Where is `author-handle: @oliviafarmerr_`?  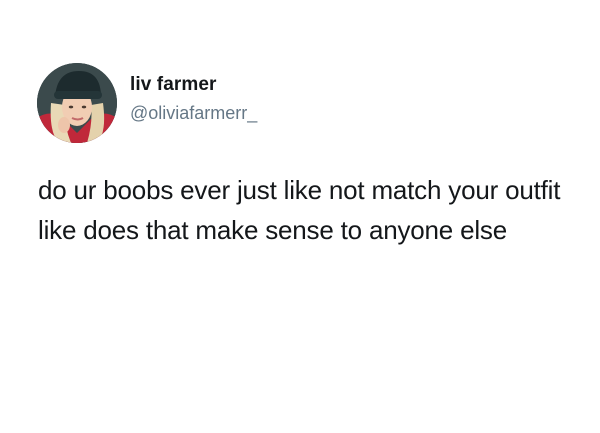
author-handle: @oliviafarmerr_ is located at coordinates (193, 113).